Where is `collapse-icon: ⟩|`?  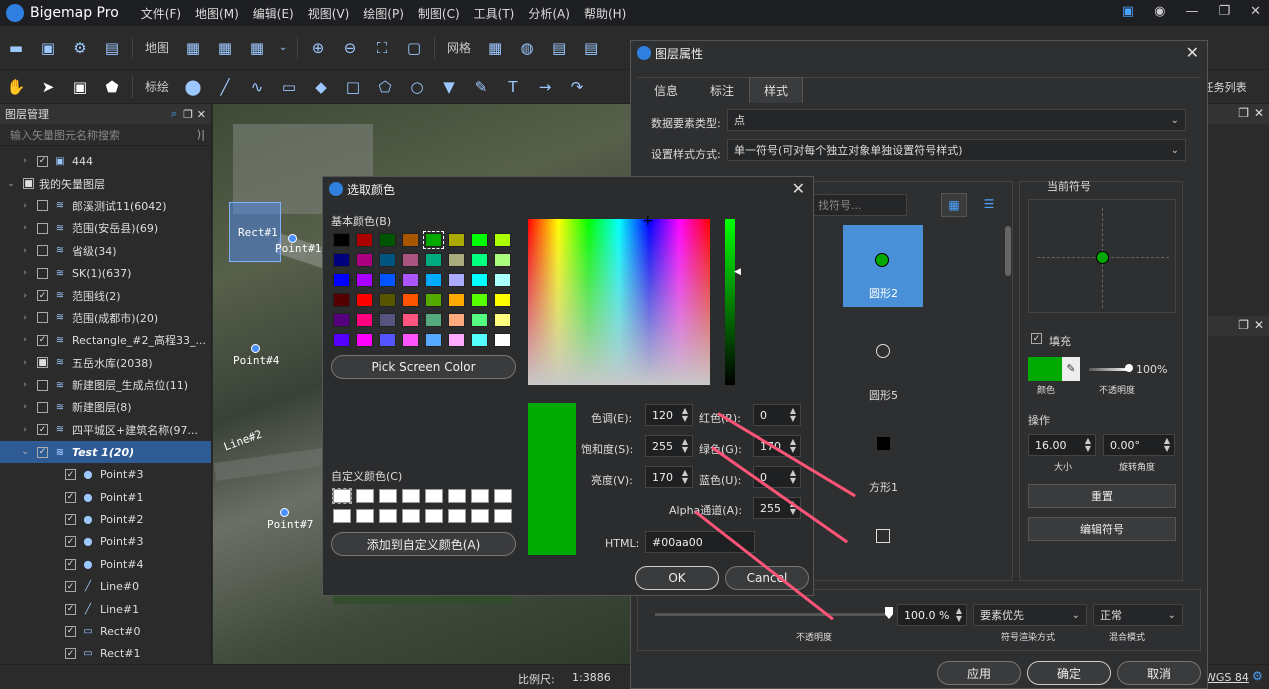 collapse-icon: ⟩| is located at coordinates (201, 134).